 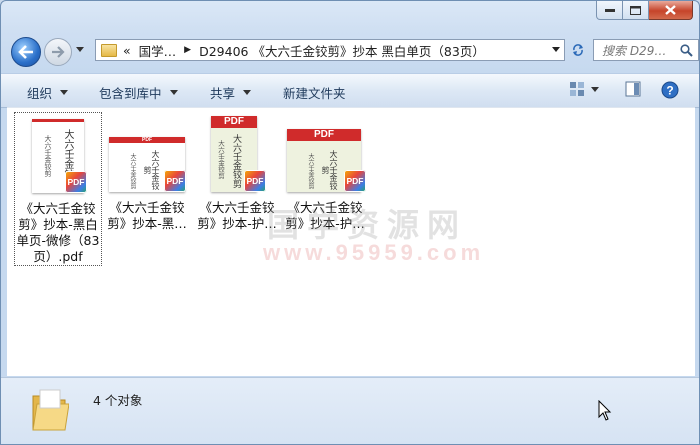 I want to click on share-menu: 共享, so click(x=231, y=92).